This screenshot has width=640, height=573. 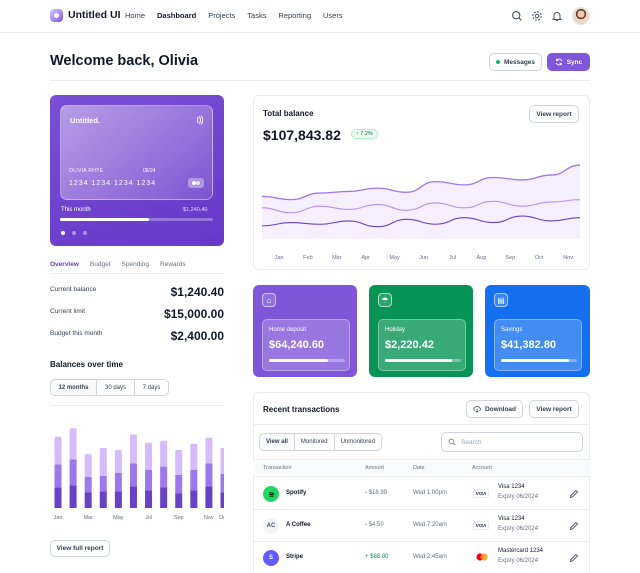 What do you see at coordinates (271, 526) in the screenshot?
I see `coffee-logo-icon: AC` at bounding box center [271, 526].